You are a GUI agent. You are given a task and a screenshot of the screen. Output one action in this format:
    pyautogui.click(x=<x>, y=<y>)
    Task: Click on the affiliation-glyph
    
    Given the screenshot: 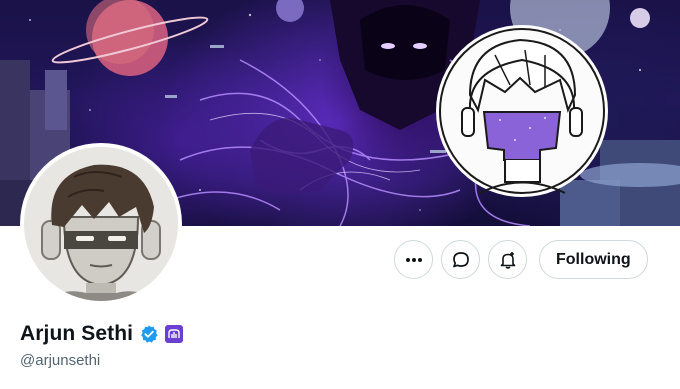 What is the action you would take?
    pyautogui.click(x=174, y=333)
    